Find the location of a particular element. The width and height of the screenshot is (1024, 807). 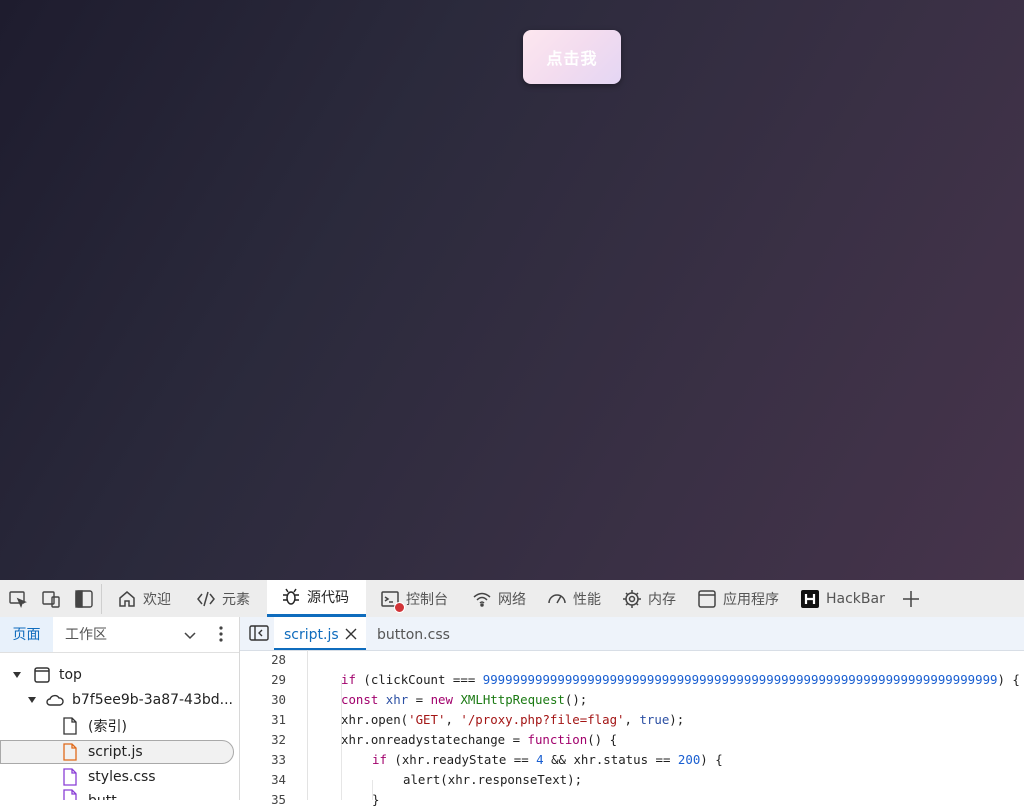

devtools-toolbar: 欢迎 元素 源代码 控制台 网络 性能 内存 应用程序 HackBar is located at coordinates (512, 599).